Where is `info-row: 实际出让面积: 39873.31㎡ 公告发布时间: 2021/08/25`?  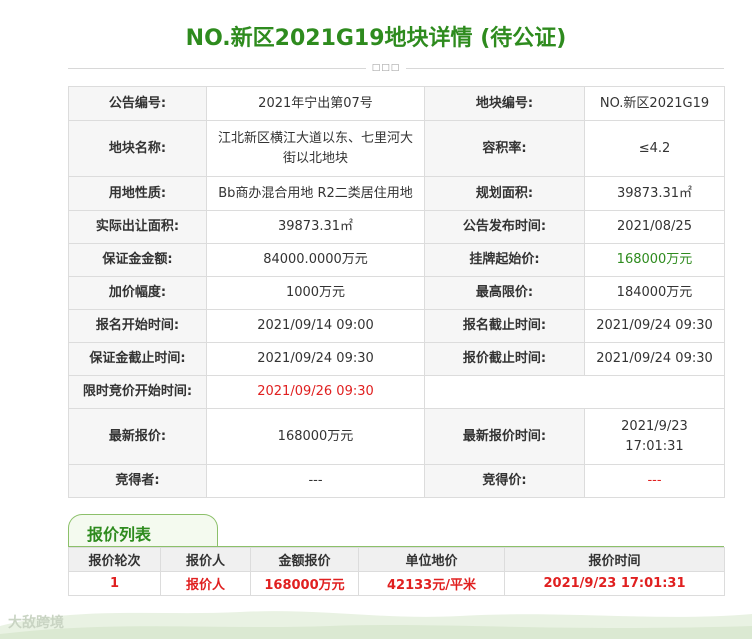 info-row: 实际出让面积: 39873.31㎡ 公告发布时间: 2021/08/25 is located at coordinates (396, 227).